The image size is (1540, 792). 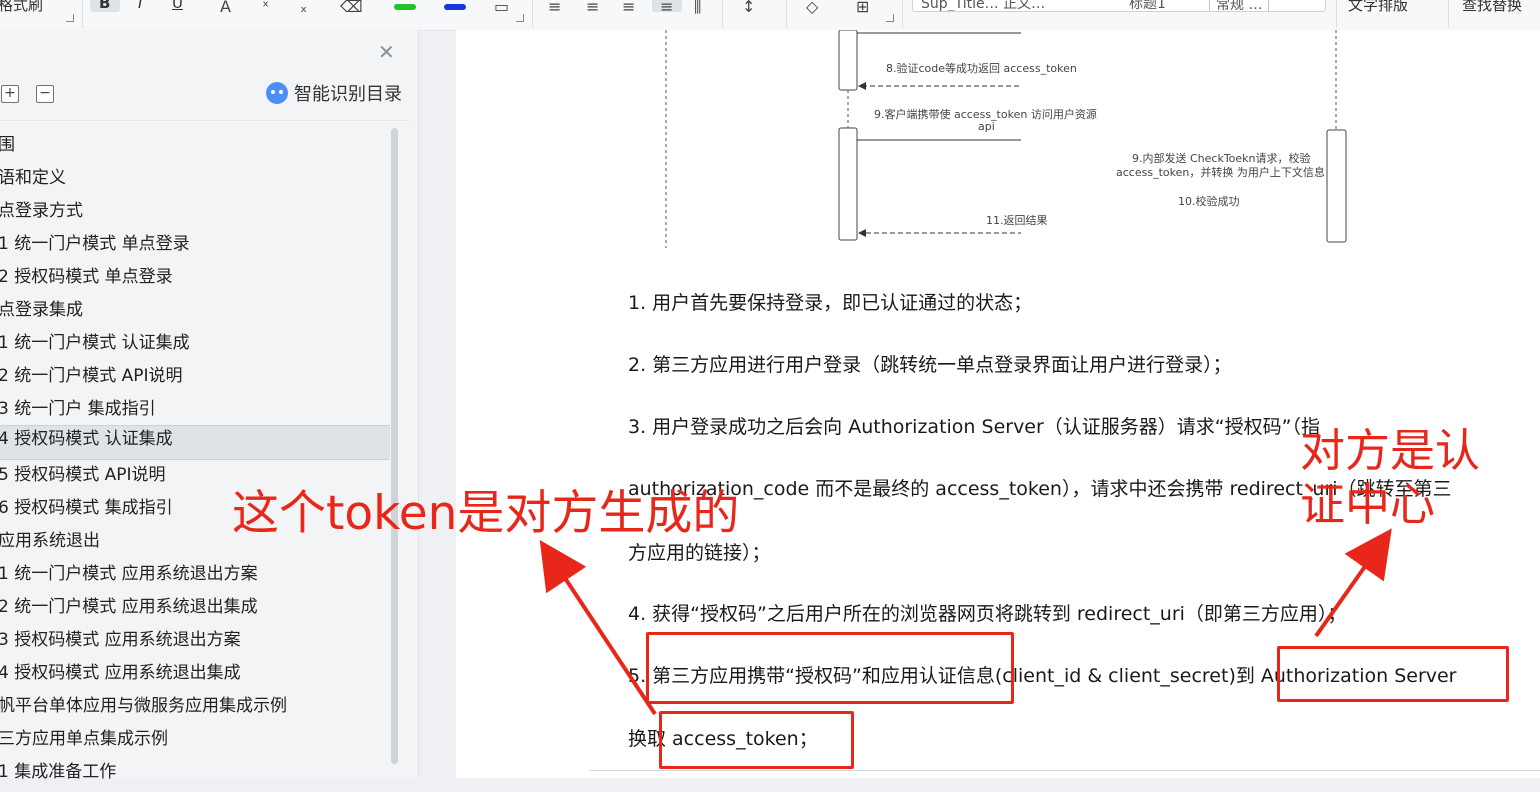 What do you see at coordinates (965, 622) in the screenshot?
I see `annotation-arrows` at bounding box center [965, 622].